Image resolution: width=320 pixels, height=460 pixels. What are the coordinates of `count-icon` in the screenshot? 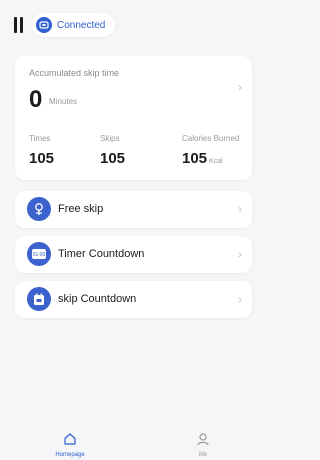 It's located at (39, 299).